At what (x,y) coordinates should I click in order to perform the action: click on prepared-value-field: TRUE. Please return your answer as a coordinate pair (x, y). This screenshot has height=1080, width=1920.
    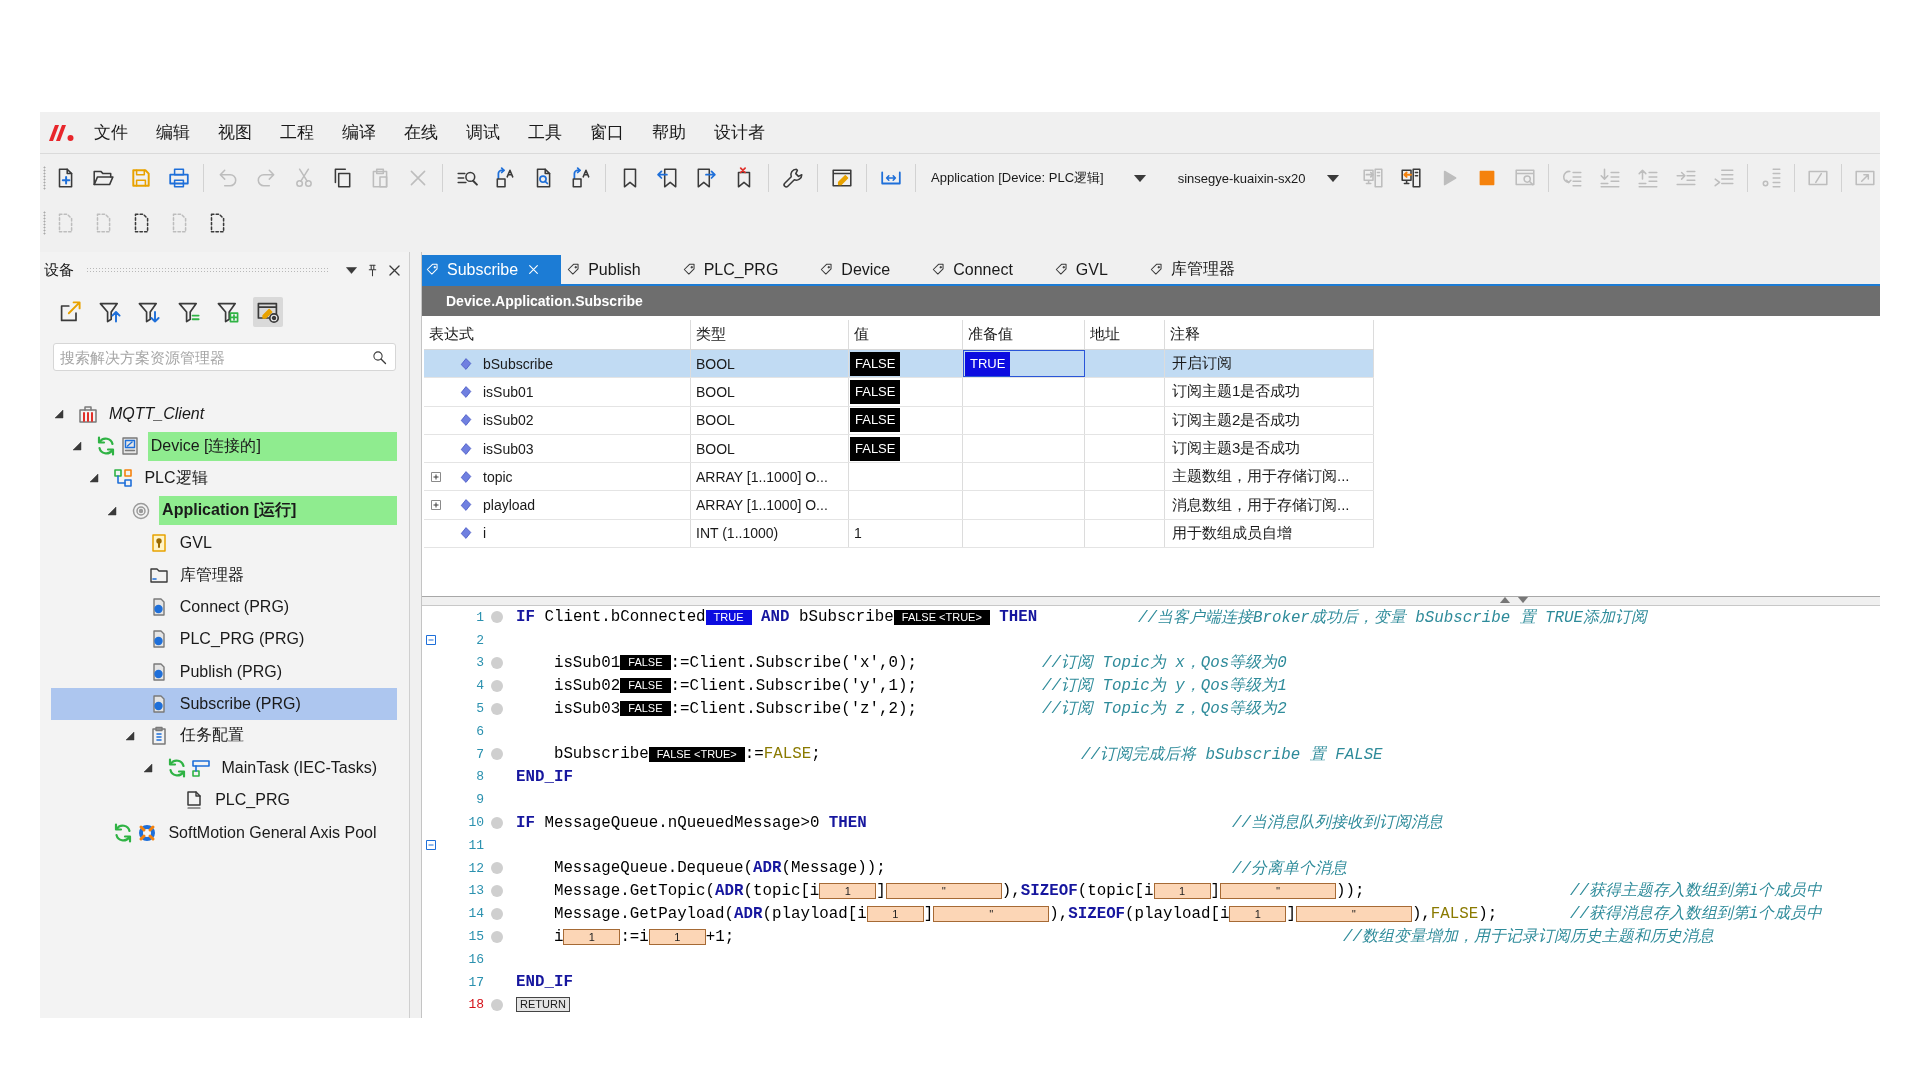
    Looking at the image, I should click on (1024, 364).